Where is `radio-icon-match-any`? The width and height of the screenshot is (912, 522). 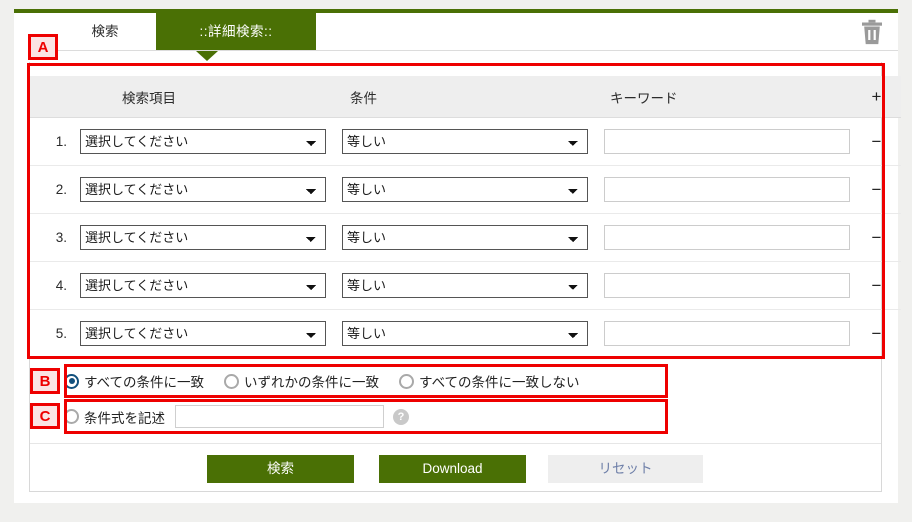
radio-icon-match-any is located at coordinates (232, 381).